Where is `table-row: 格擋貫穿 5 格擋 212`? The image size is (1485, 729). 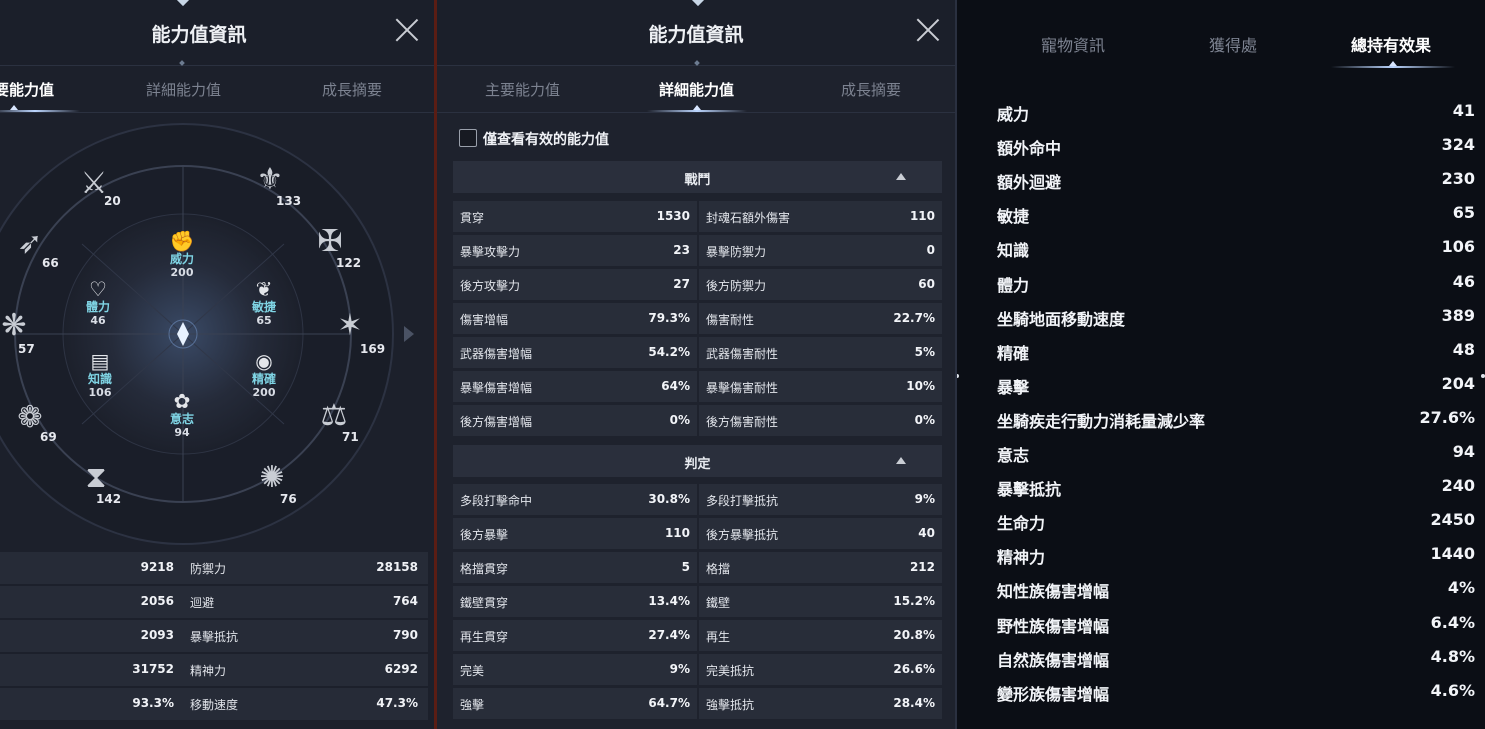
table-row: 格擋貫穿 5 格擋 212 is located at coordinates (697, 567).